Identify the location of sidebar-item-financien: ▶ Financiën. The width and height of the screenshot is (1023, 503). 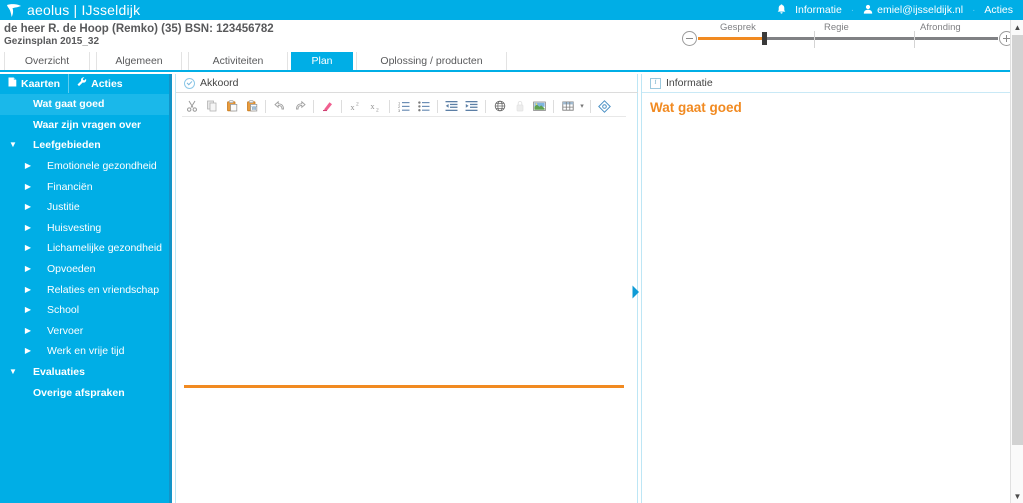
(84, 186).